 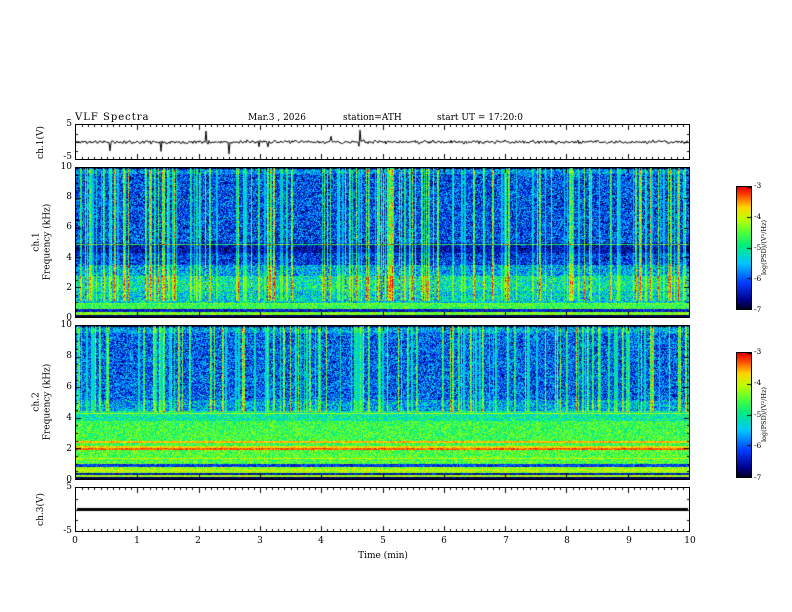 I want to click on xtick-1: 1, so click(x=137, y=541).